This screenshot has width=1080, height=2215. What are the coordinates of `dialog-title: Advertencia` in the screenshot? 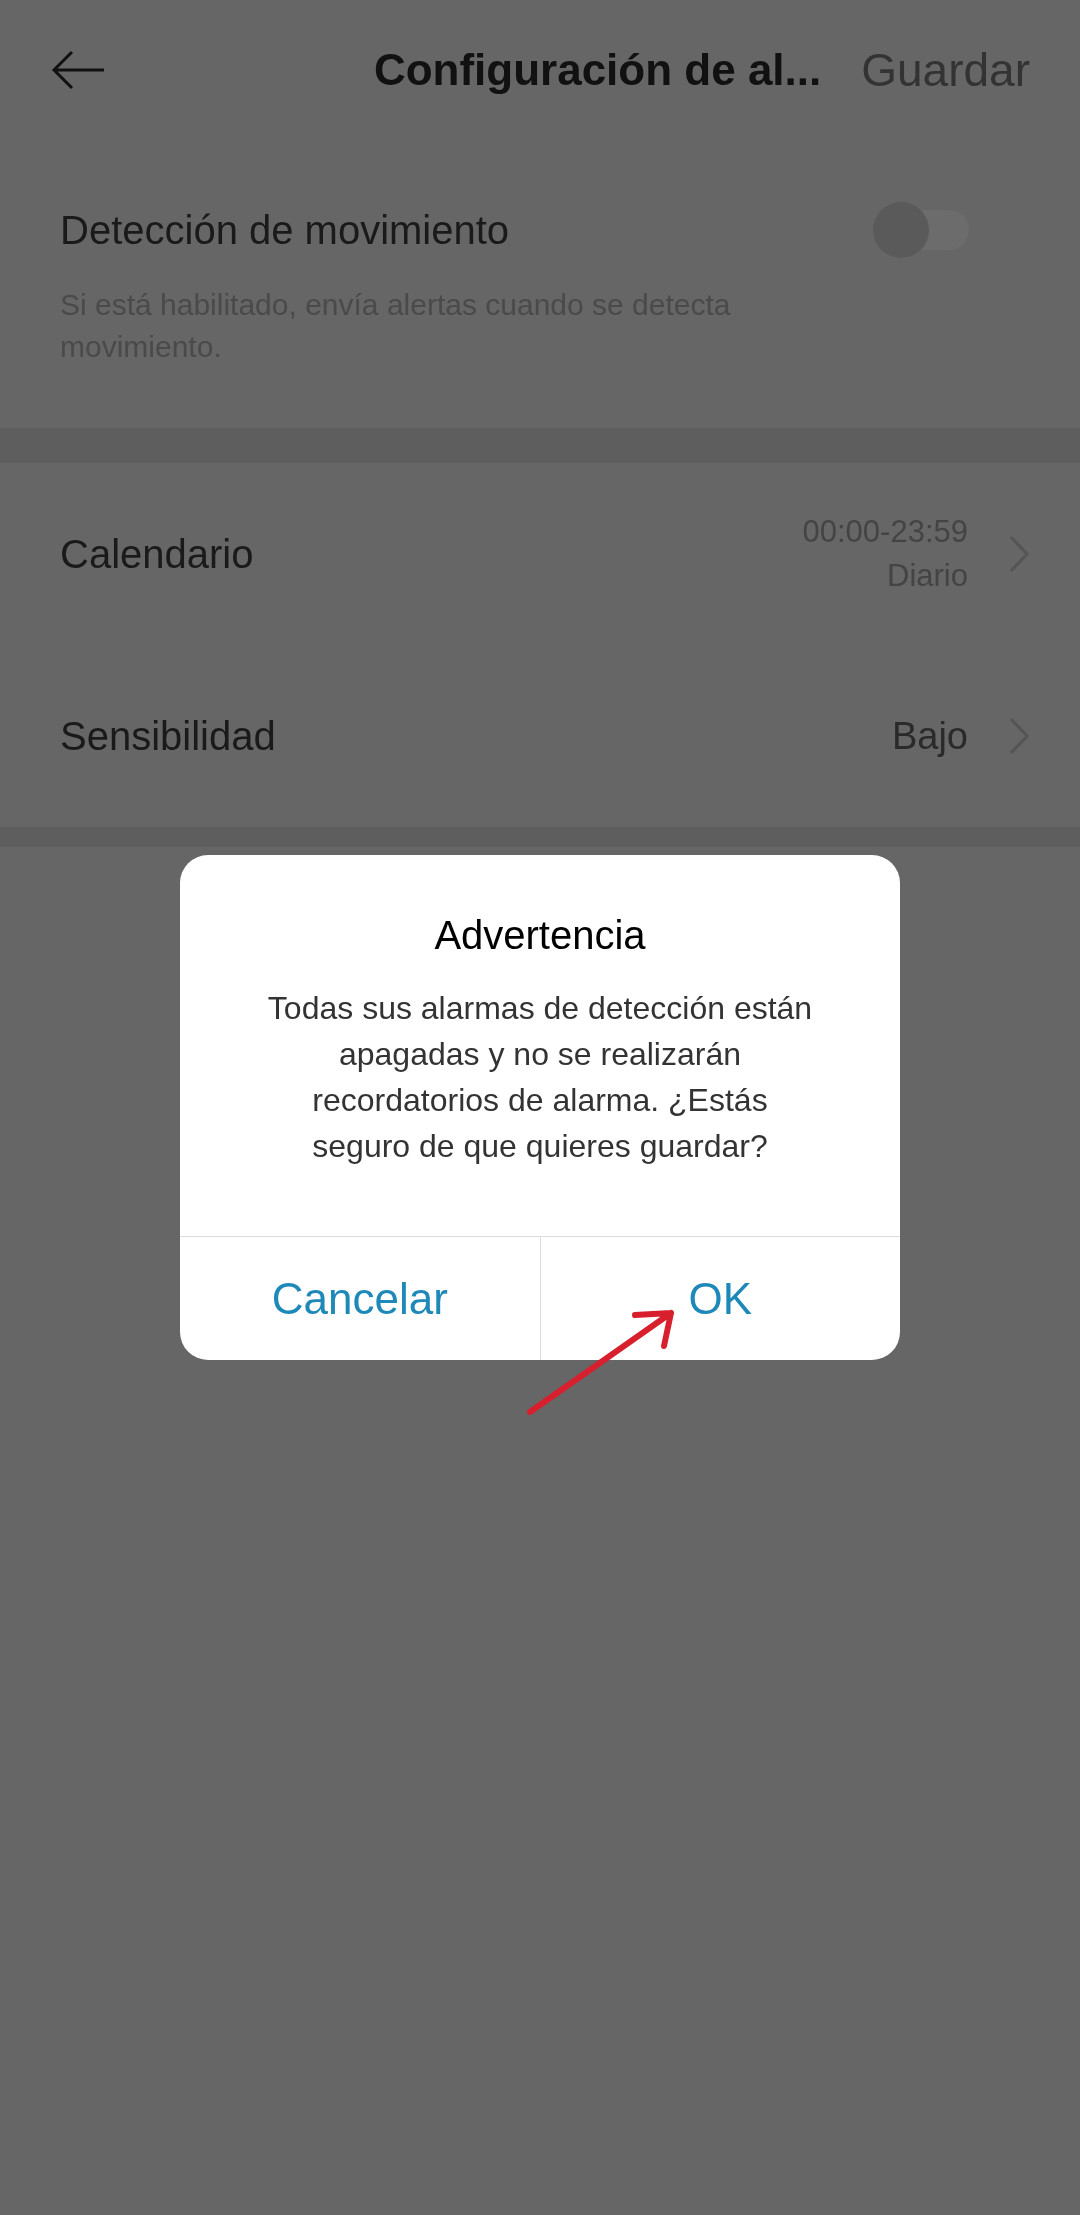 It's located at (540, 935).